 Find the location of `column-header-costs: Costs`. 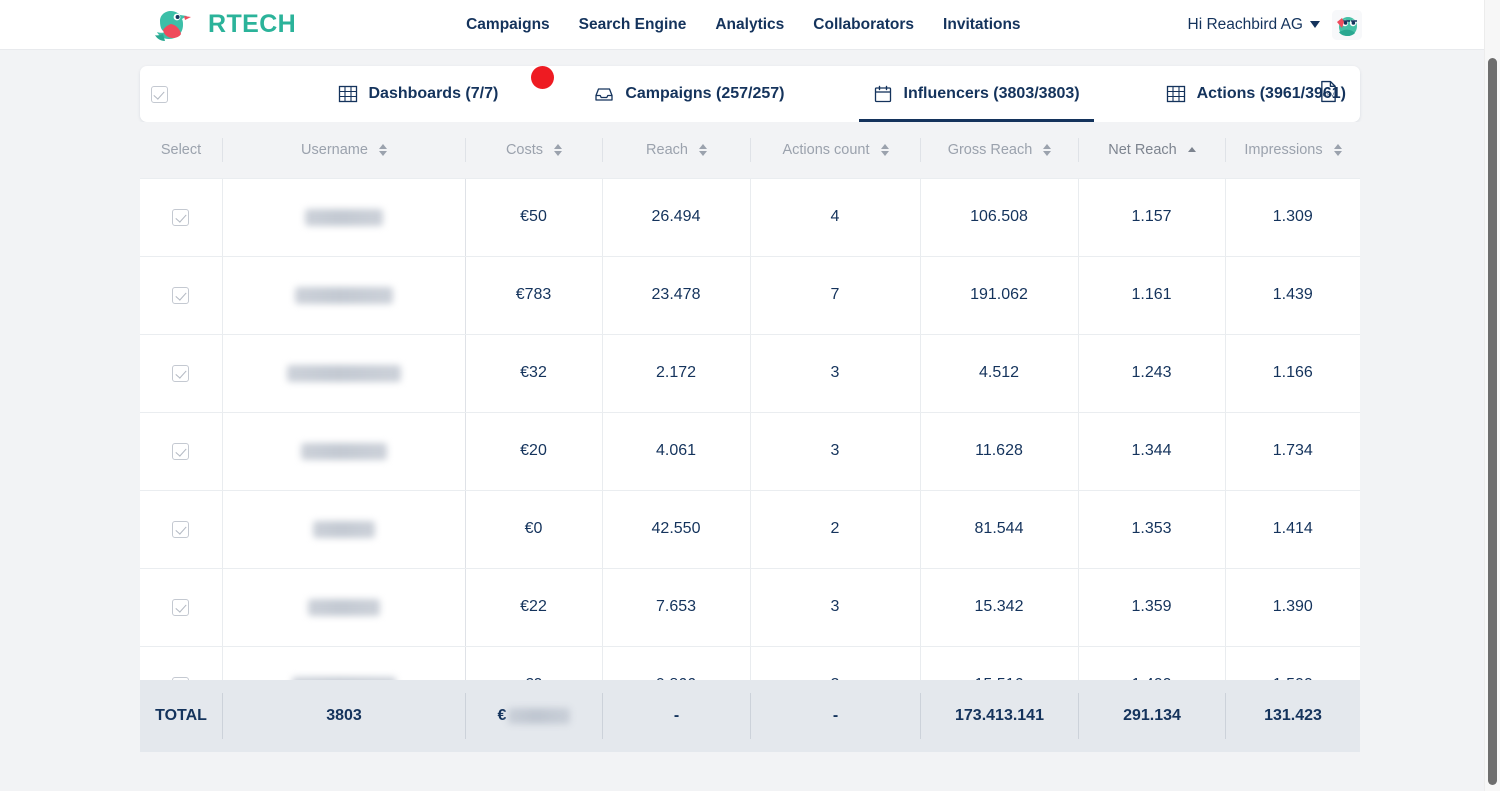

column-header-costs: Costs is located at coordinates (533, 150).